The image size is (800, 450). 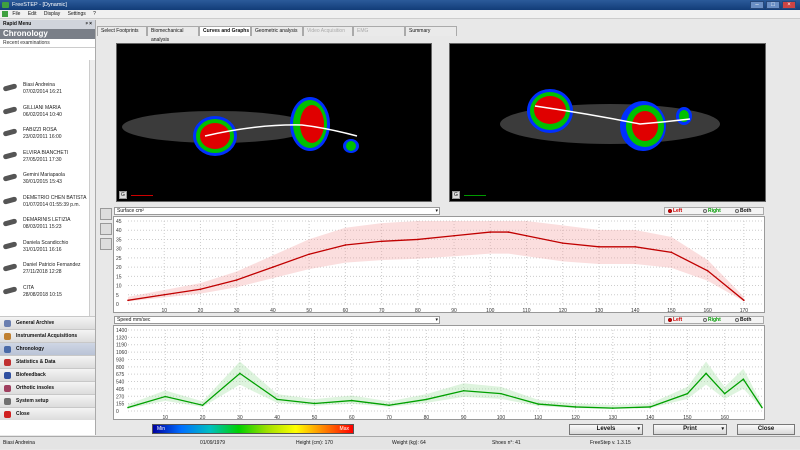 What do you see at coordinates (44, 175) in the screenshot?
I see `patient-name: Gemini Mariapaola` at bounding box center [44, 175].